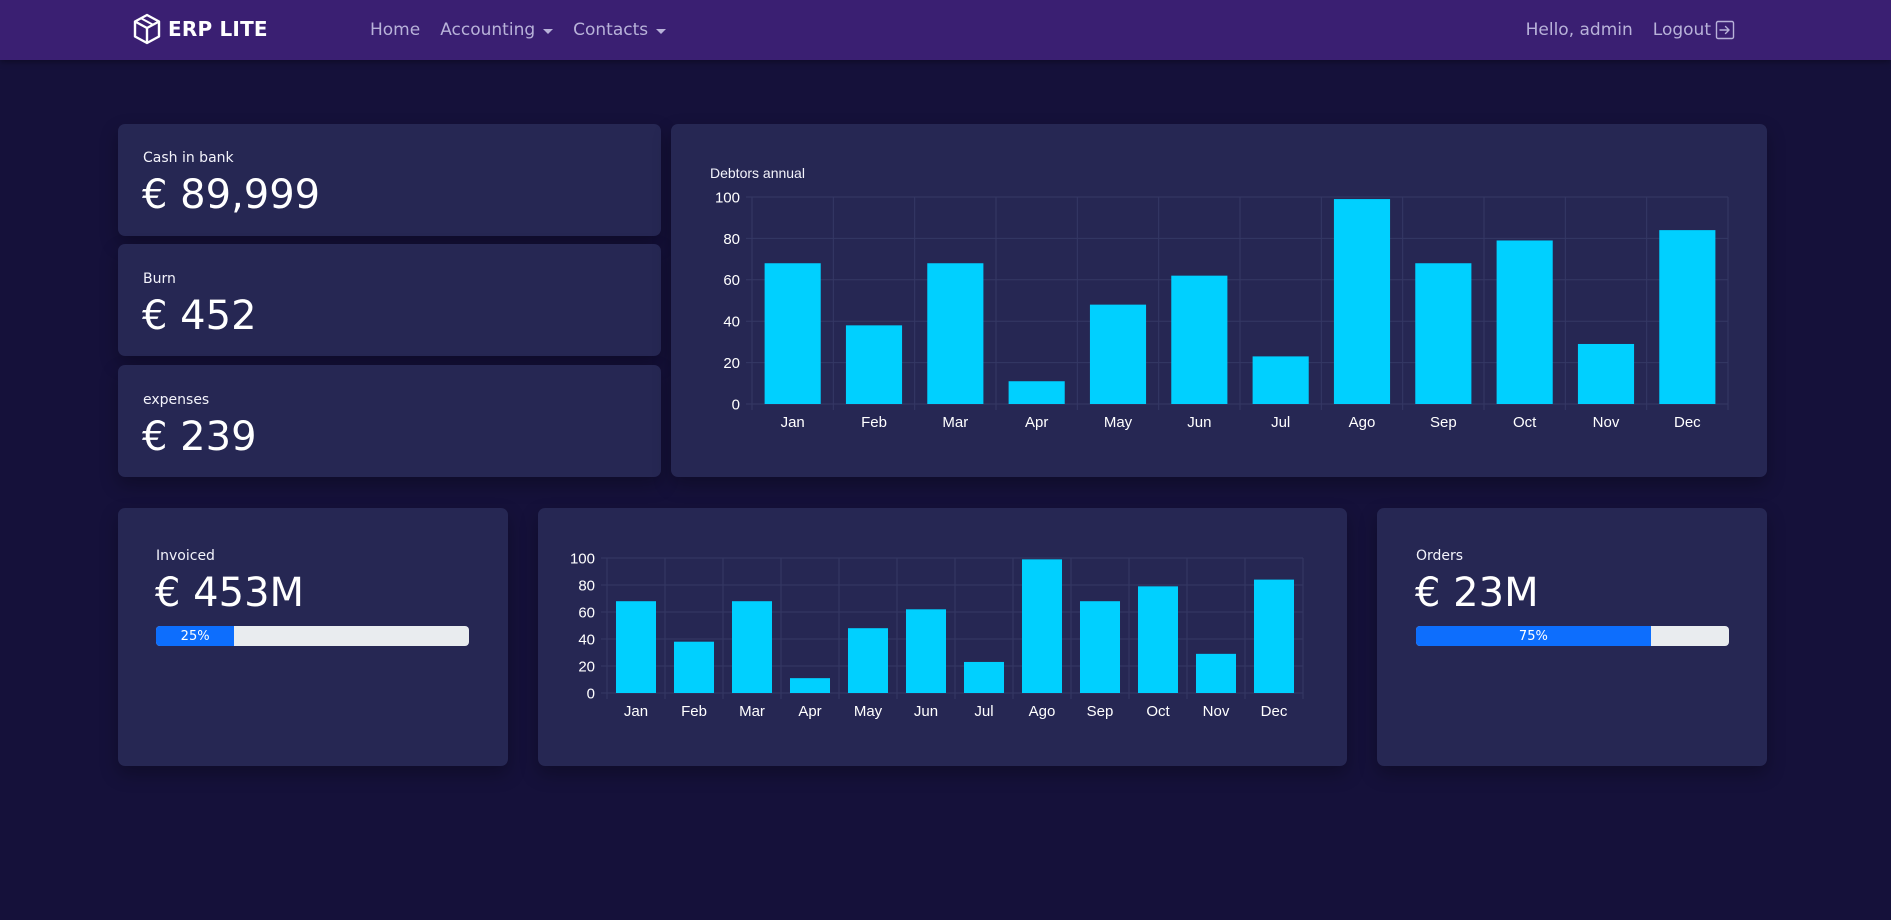 Image resolution: width=1891 pixels, height=920 pixels. I want to click on orders-progress-label: 75%, so click(1533, 636).